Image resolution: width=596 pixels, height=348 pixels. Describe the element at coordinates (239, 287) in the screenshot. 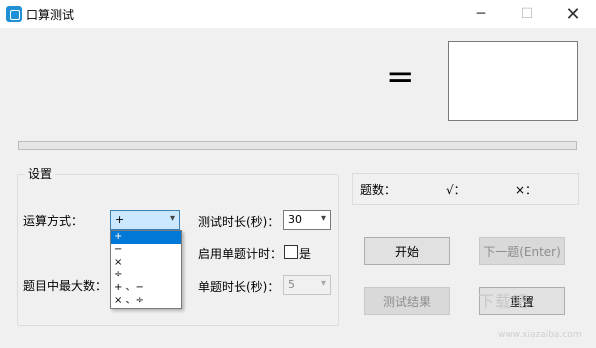

I see `per-question-label: 单题时长(秒)：` at that location.